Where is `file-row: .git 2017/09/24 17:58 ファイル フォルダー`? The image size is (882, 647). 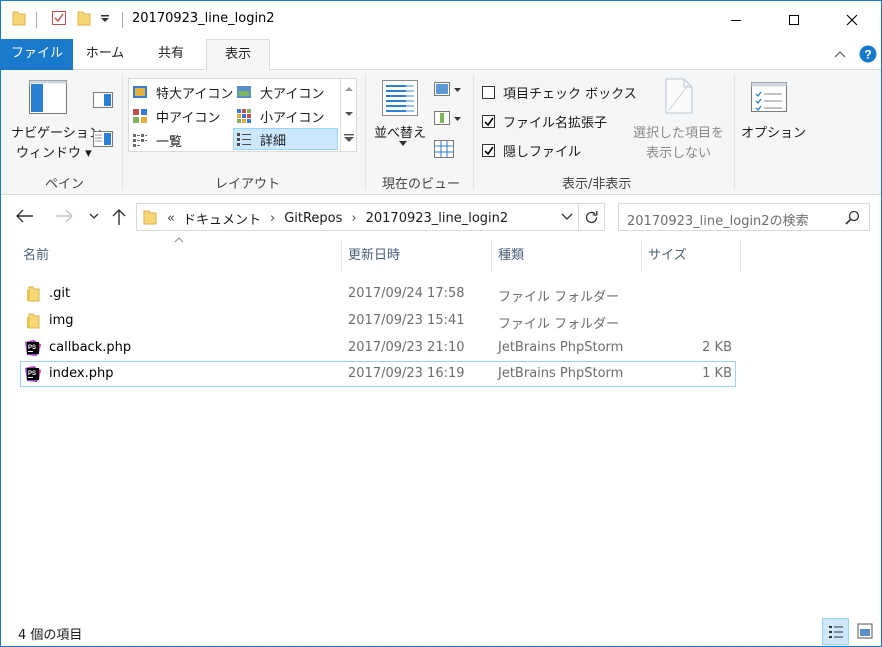
file-row: .git 2017/09/24 17:58 ファイル フォルダー is located at coordinates (378, 294).